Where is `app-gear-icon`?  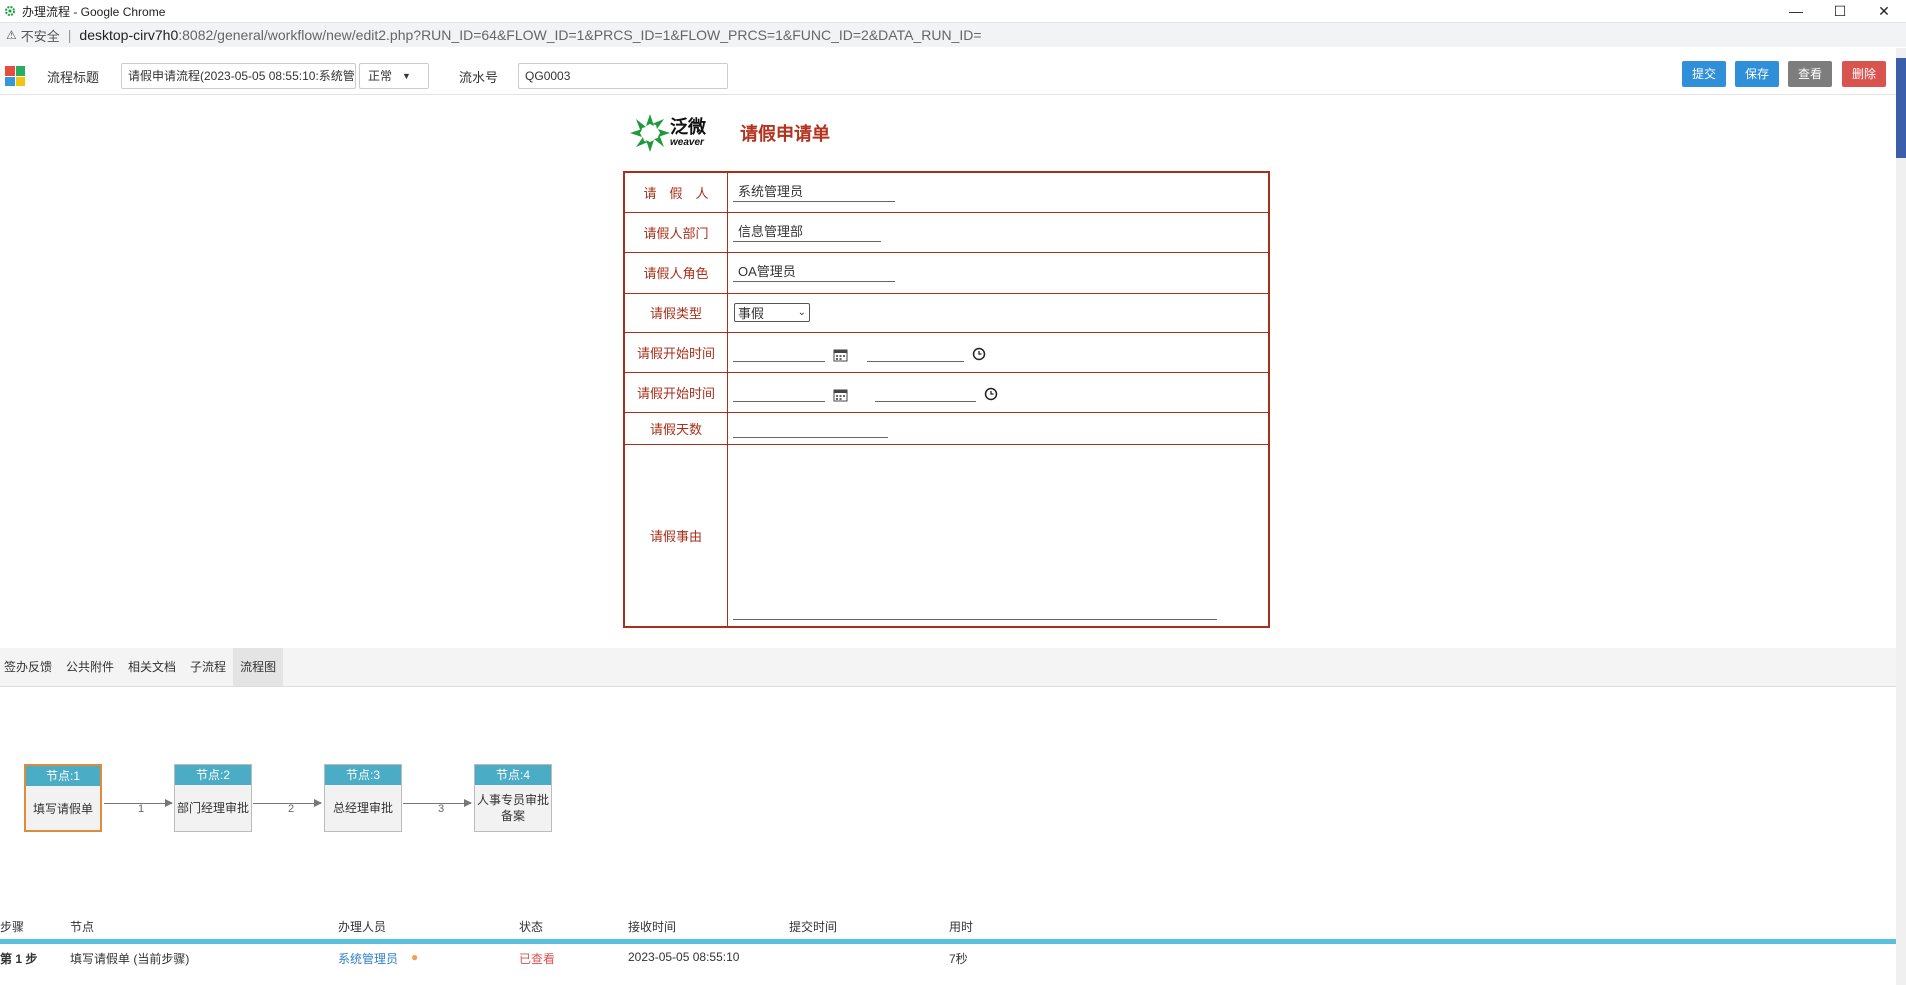 app-gear-icon is located at coordinates (10, 11).